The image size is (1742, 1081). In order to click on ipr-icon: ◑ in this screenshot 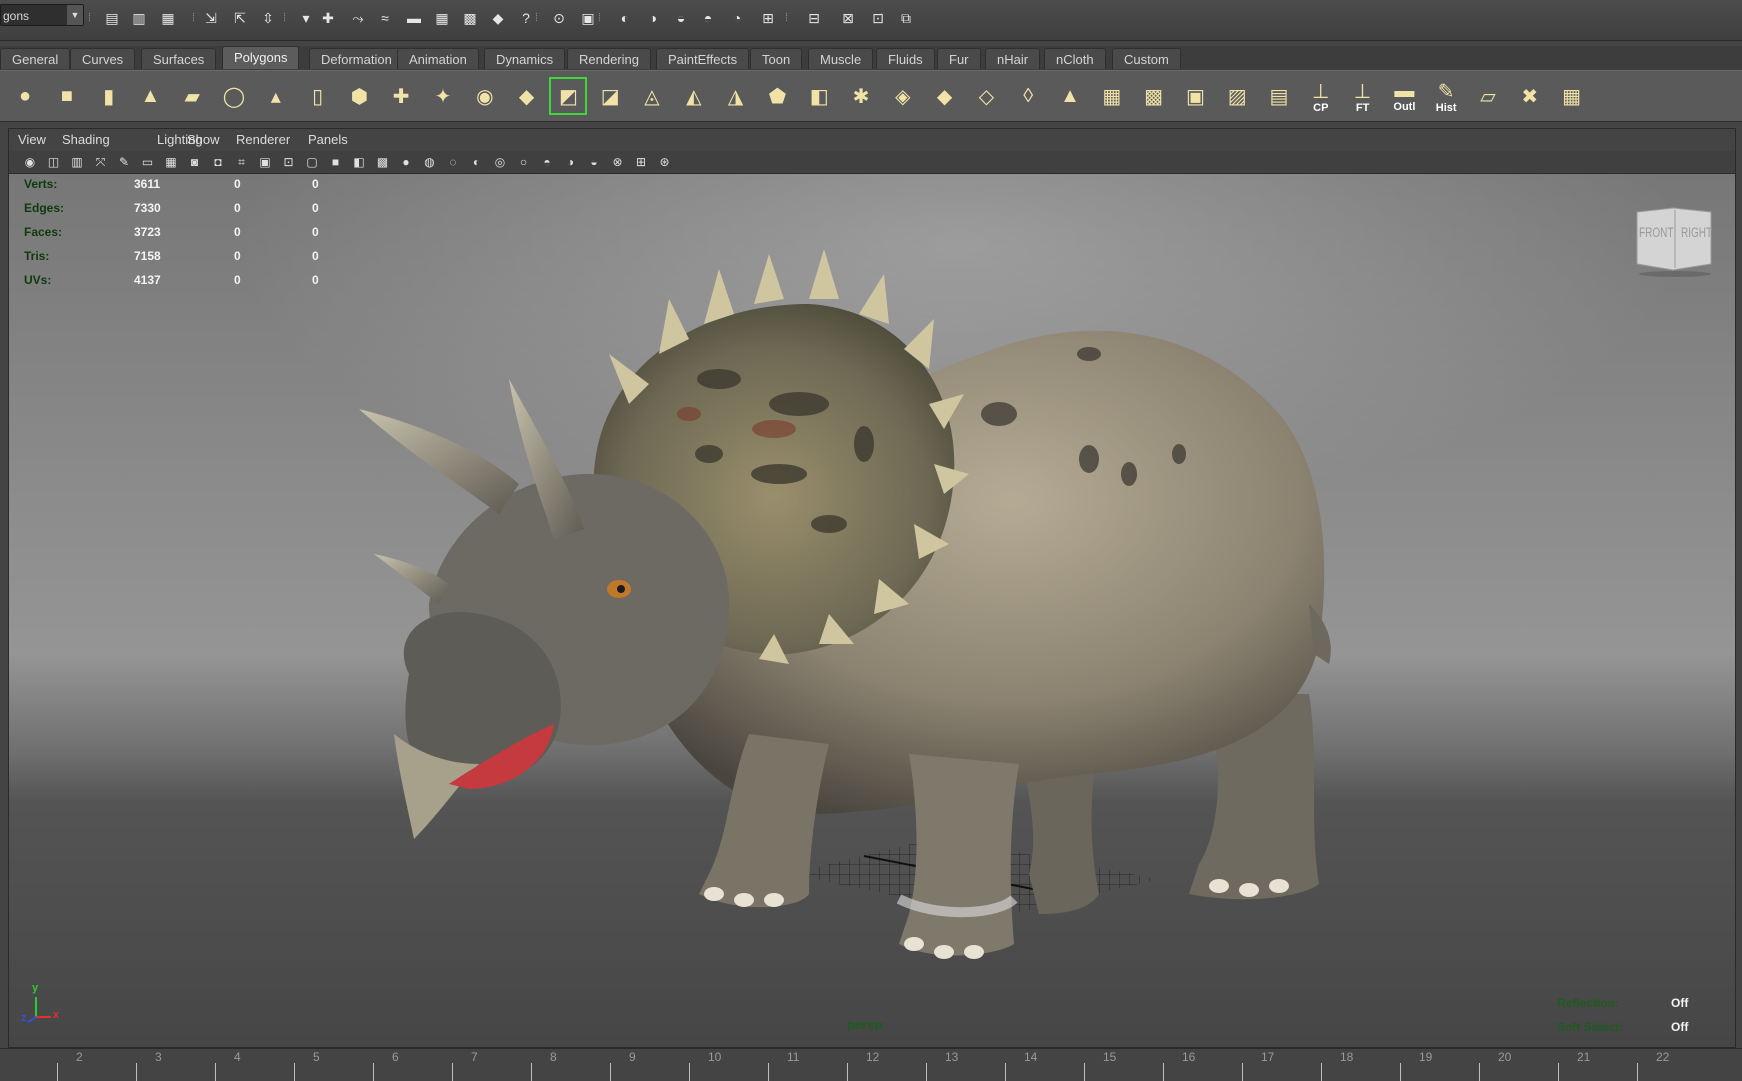, I will do `click(653, 18)`.